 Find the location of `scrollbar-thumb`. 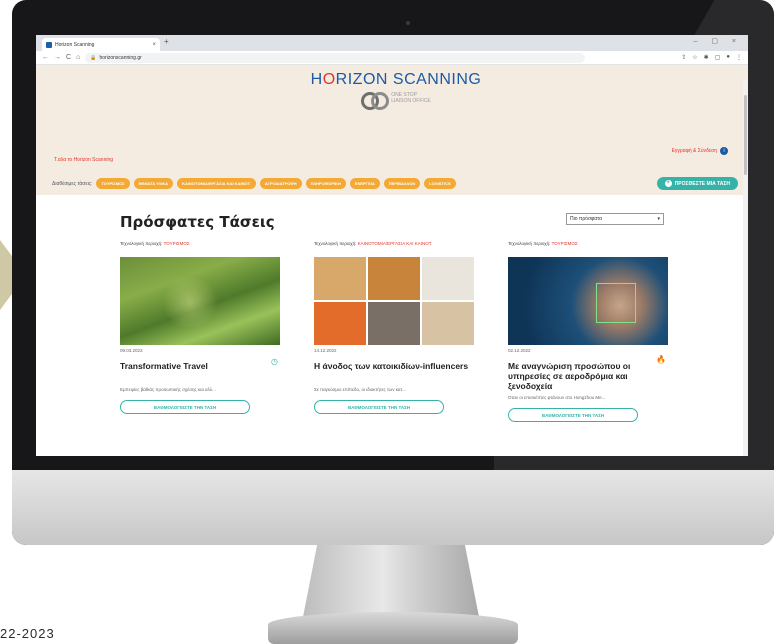

scrollbar-thumb is located at coordinates (745, 135).